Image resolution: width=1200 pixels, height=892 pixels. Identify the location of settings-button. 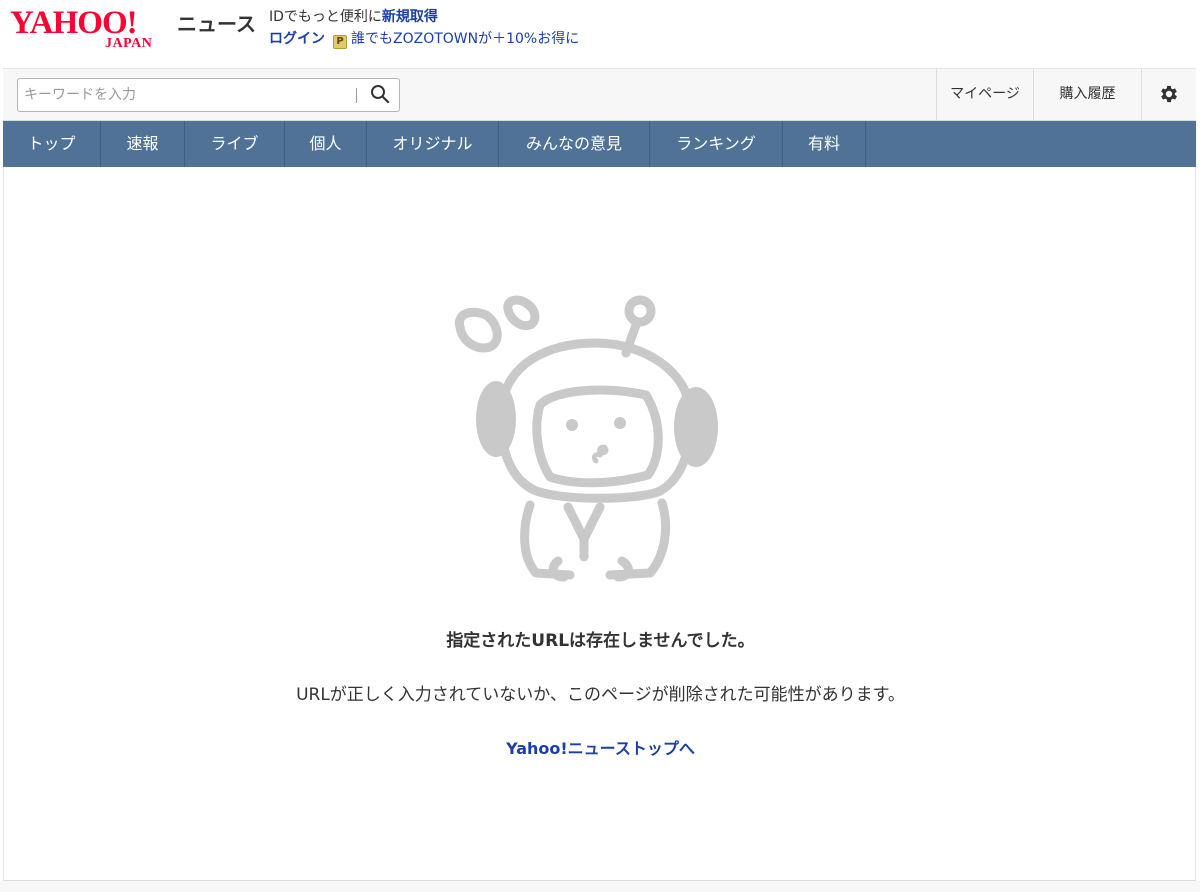
(1168, 94).